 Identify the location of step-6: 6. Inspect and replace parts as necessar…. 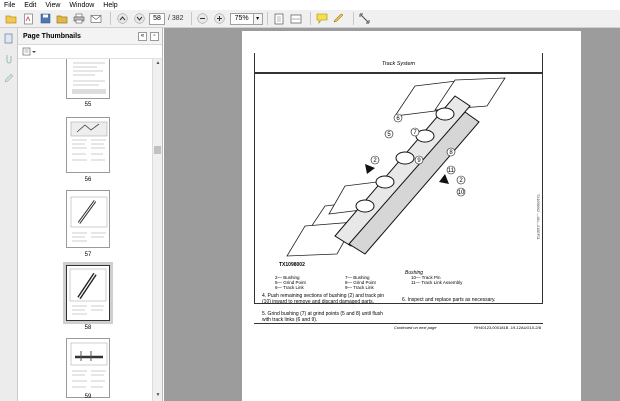
(449, 300).